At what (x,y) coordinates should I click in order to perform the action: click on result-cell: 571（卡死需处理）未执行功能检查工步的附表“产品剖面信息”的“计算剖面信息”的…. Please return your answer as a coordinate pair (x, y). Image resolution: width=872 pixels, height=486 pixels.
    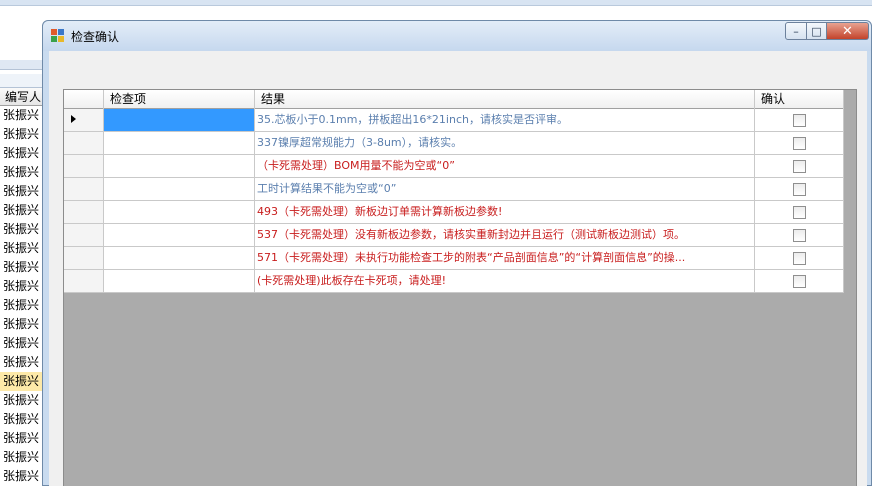
    Looking at the image, I should click on (505, 258).